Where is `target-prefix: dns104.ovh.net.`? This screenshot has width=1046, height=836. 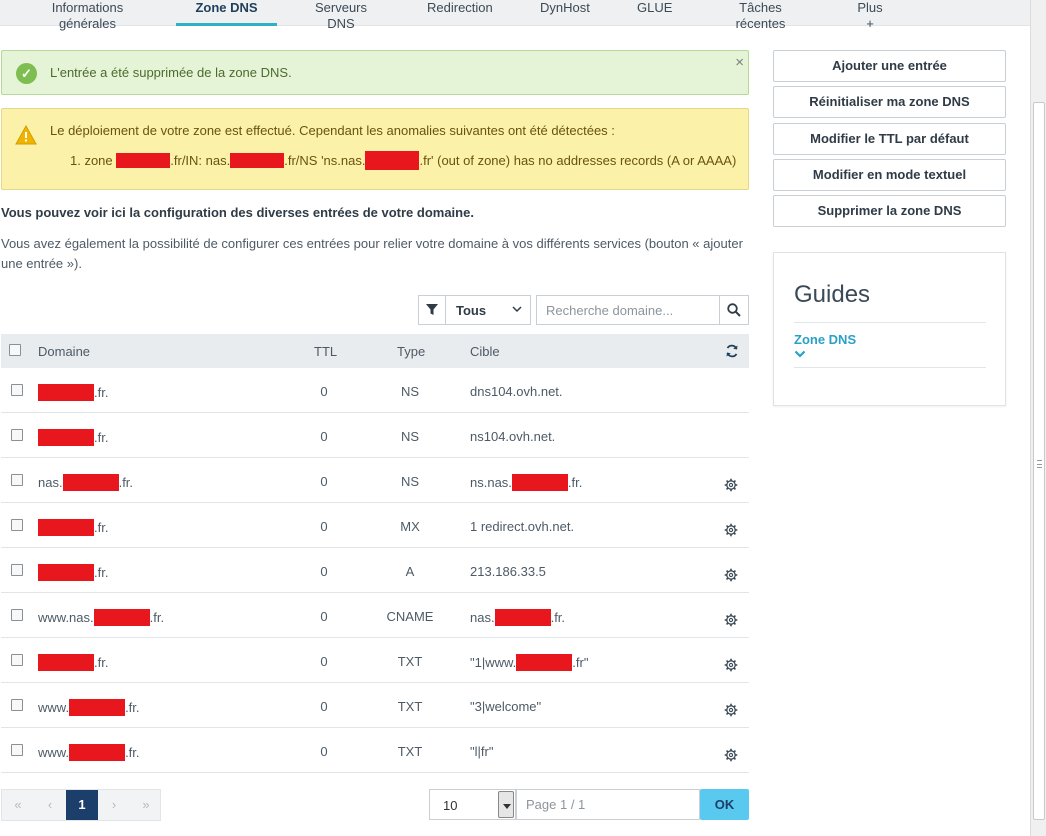
target-prefix: dns104.ovh.net. is located at coordinates (516, 391).